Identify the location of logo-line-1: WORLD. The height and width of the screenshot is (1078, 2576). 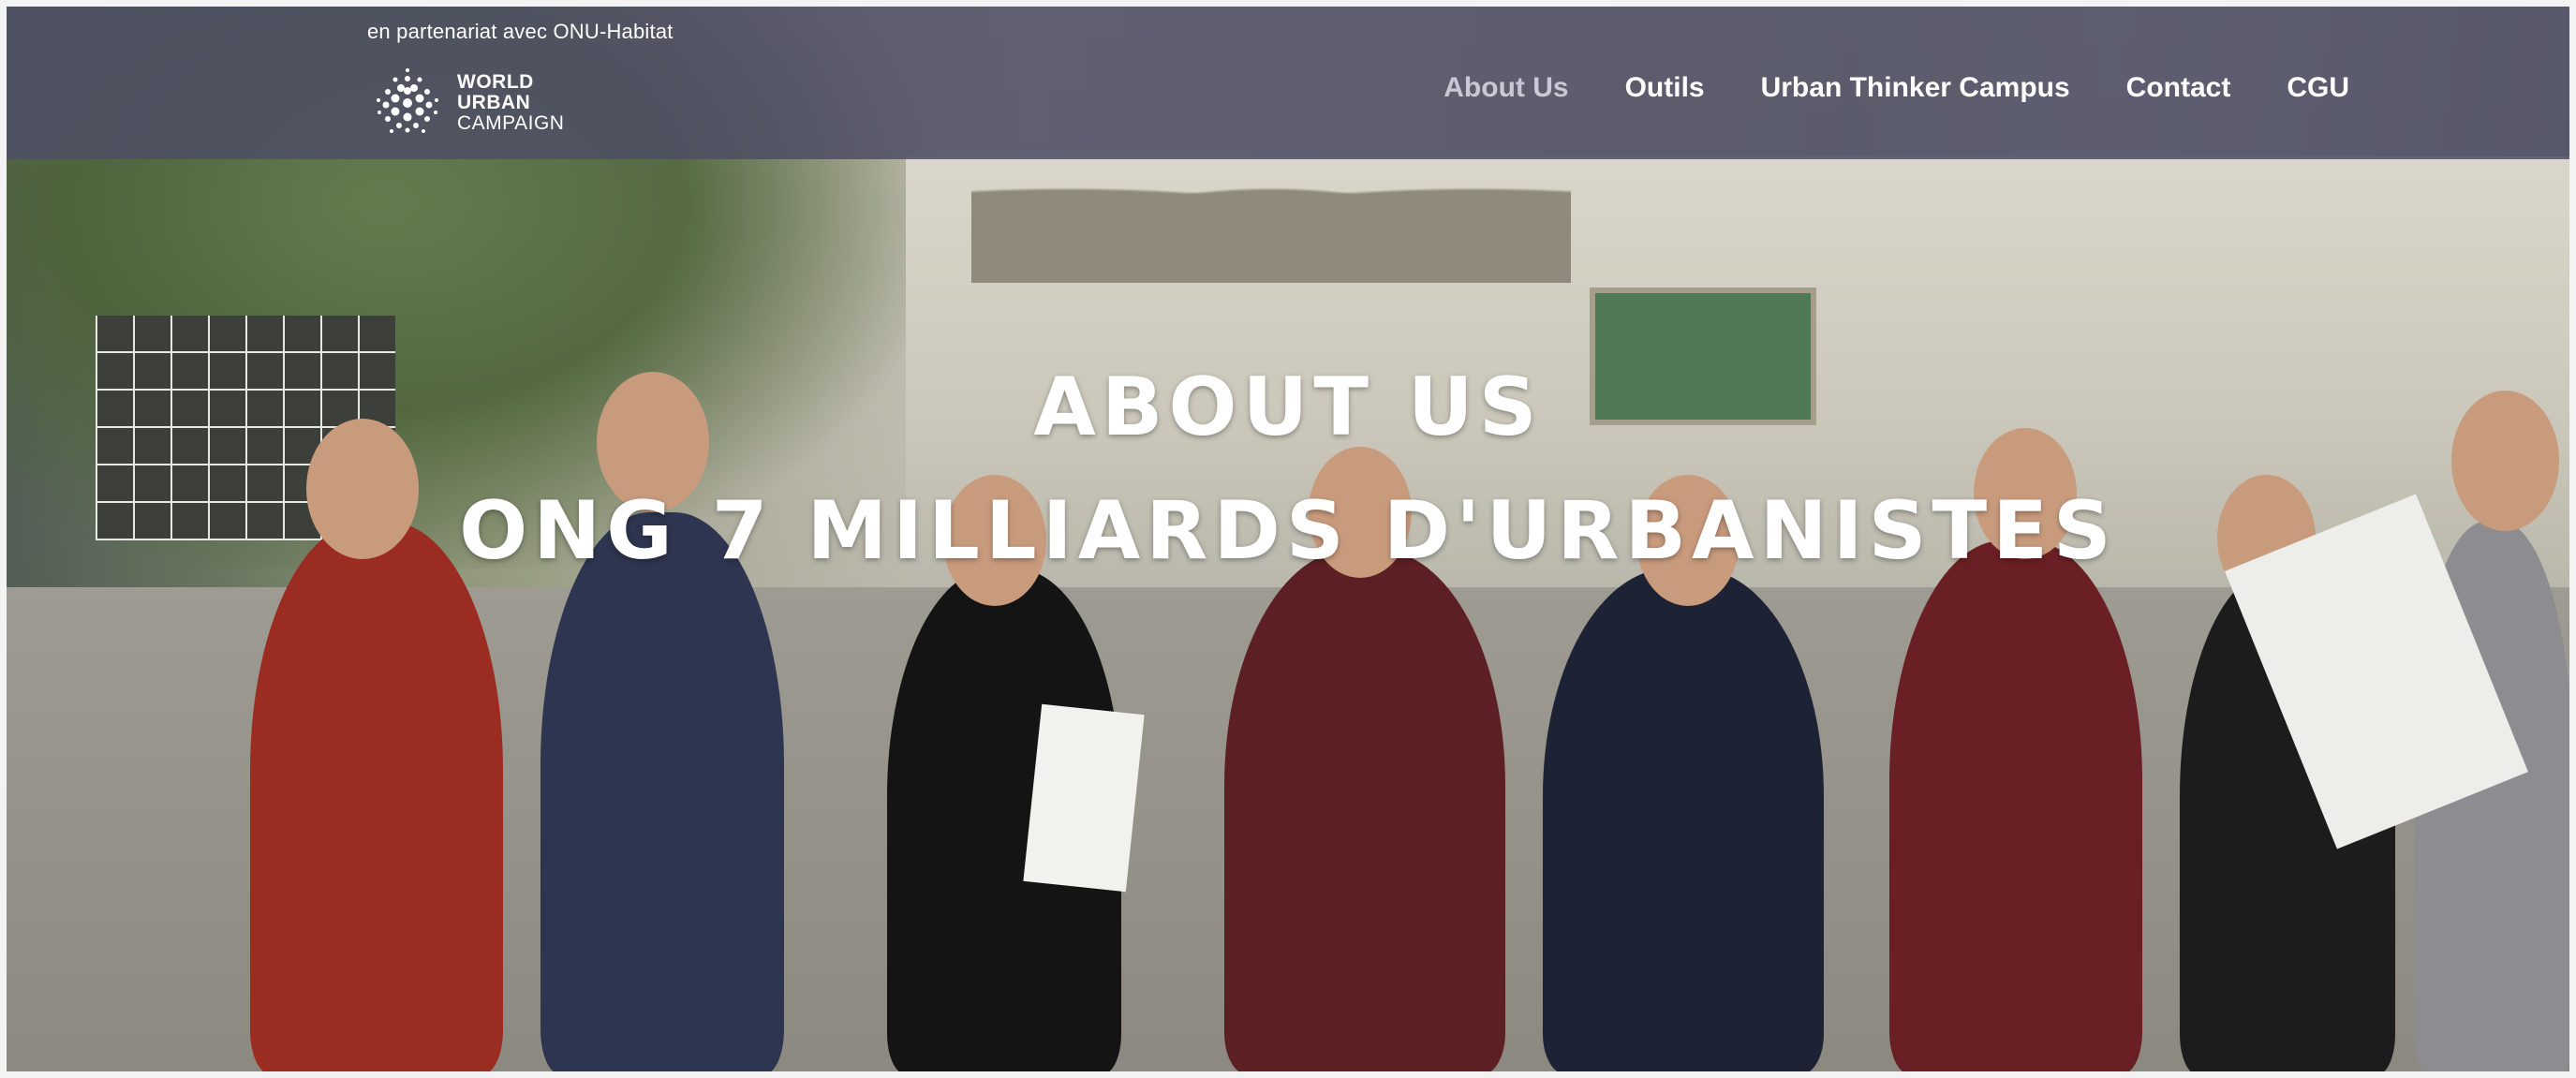
(496, 82).